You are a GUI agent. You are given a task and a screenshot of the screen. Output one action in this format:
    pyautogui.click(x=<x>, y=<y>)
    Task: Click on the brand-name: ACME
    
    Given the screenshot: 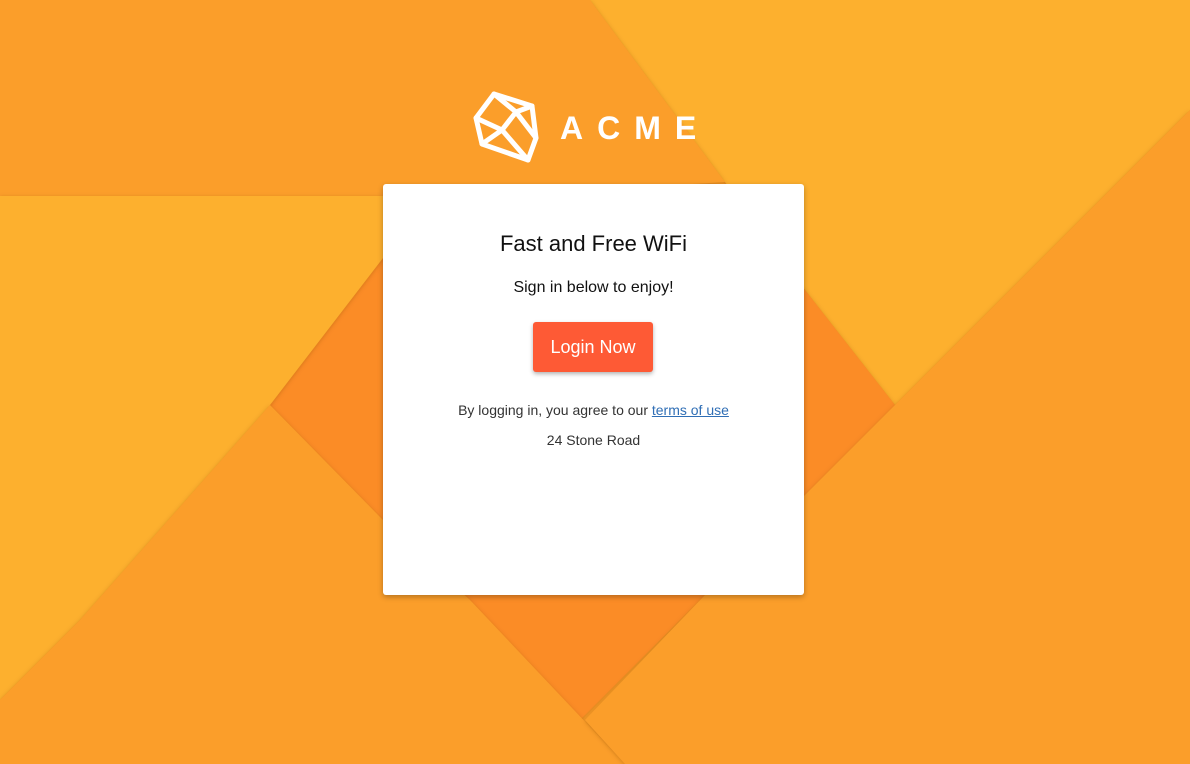 What is the action you would take?
    pyautogui.click(x=635, y=128)
    